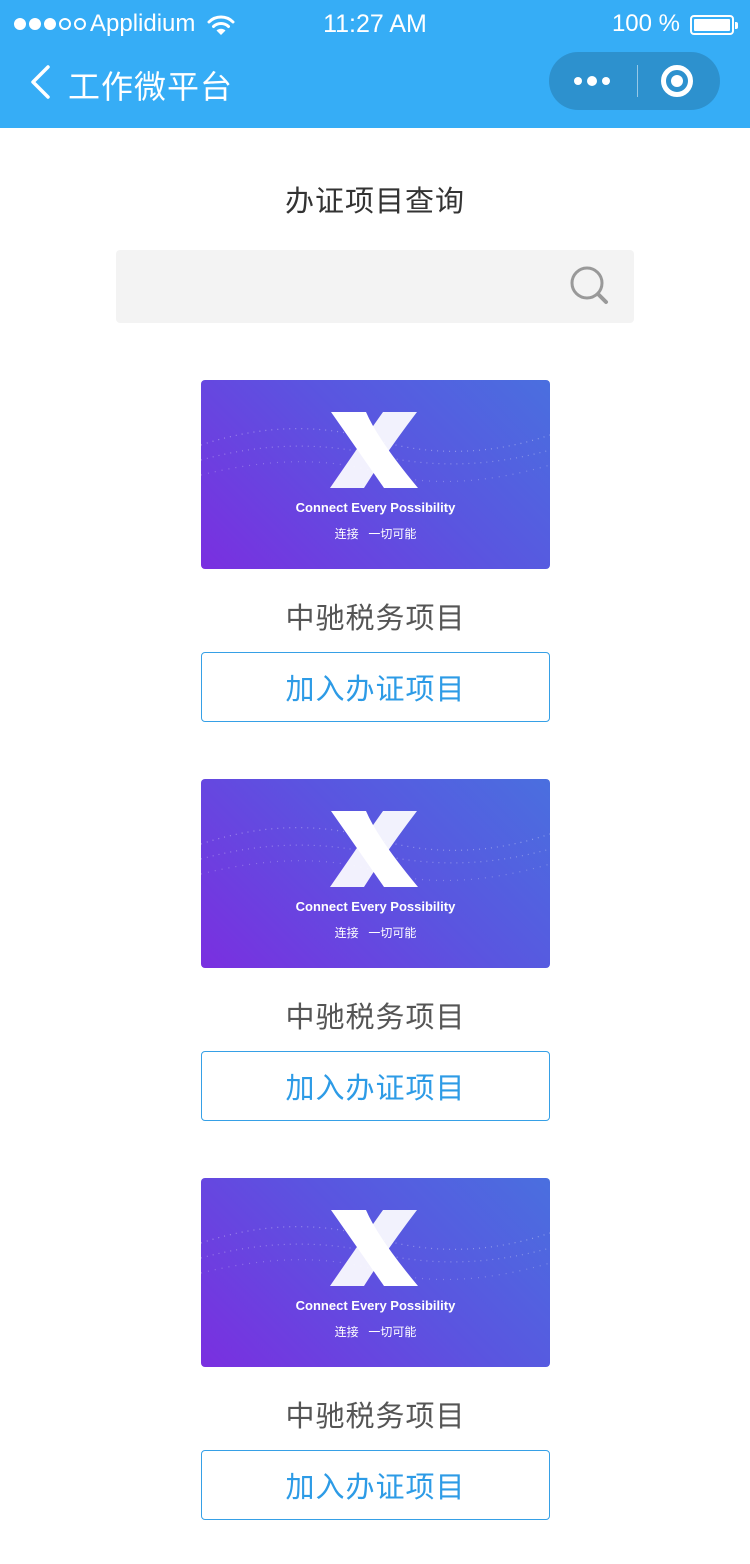 The image size is (750, 1564). What do you see at coordinates (375, 90) in the screenshot?
I see `nav-bar: 工作微平台` at bounding box center [375, 90].